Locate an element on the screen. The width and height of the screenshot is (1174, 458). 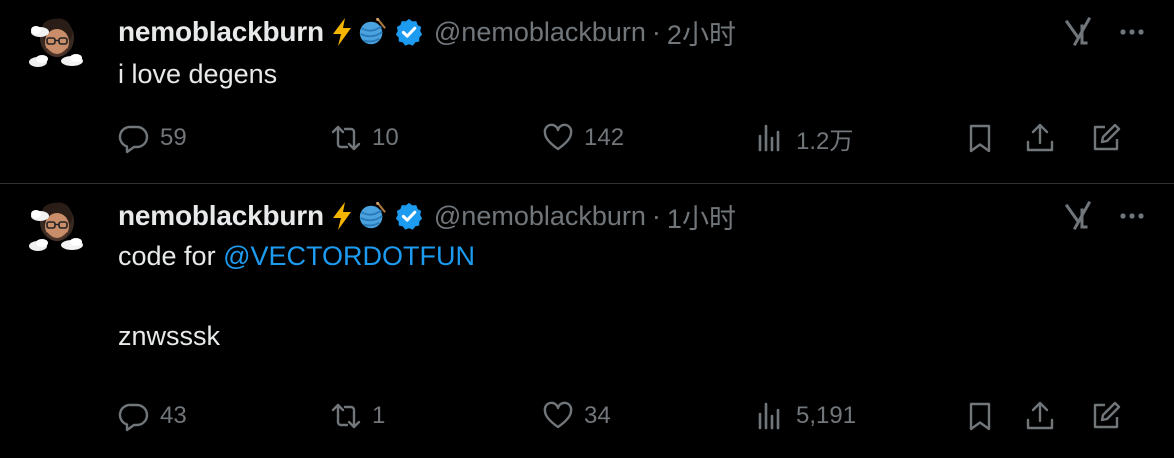
like-count: 34 is located at coordinates (597, 415).